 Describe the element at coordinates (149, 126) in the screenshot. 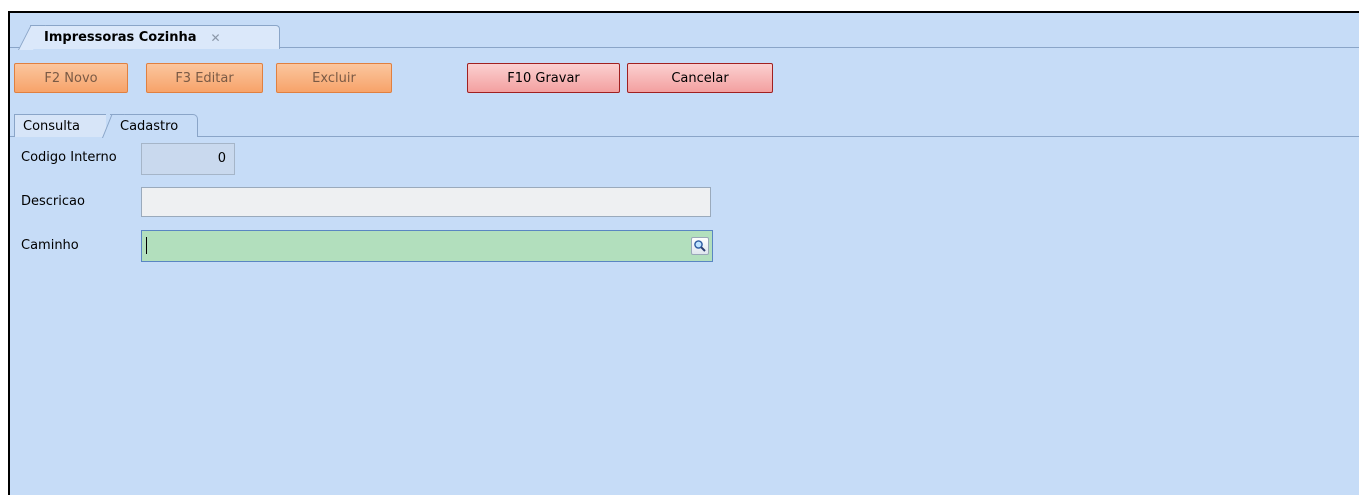

I see `tab-cadastro-label: Cadastro` at that location.